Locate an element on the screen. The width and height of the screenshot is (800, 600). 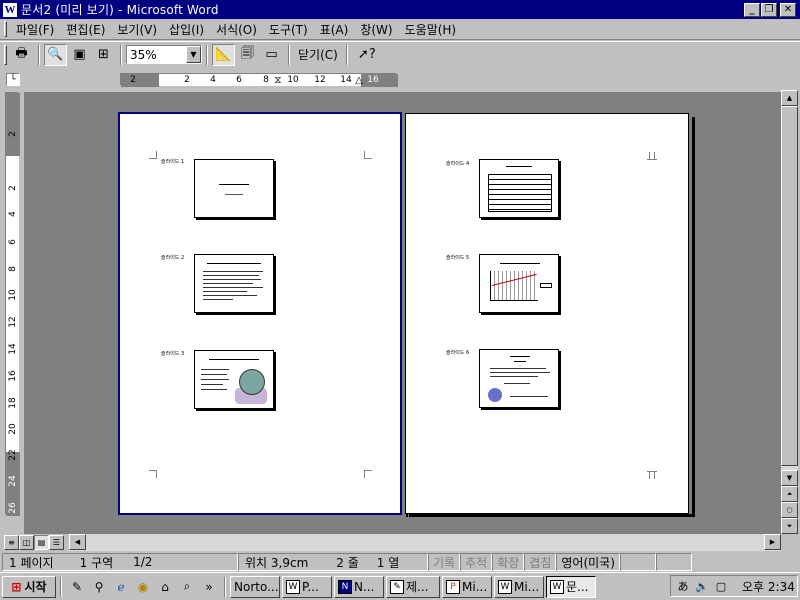
menu-window: 창(W) is located at coordinates (376, 29).